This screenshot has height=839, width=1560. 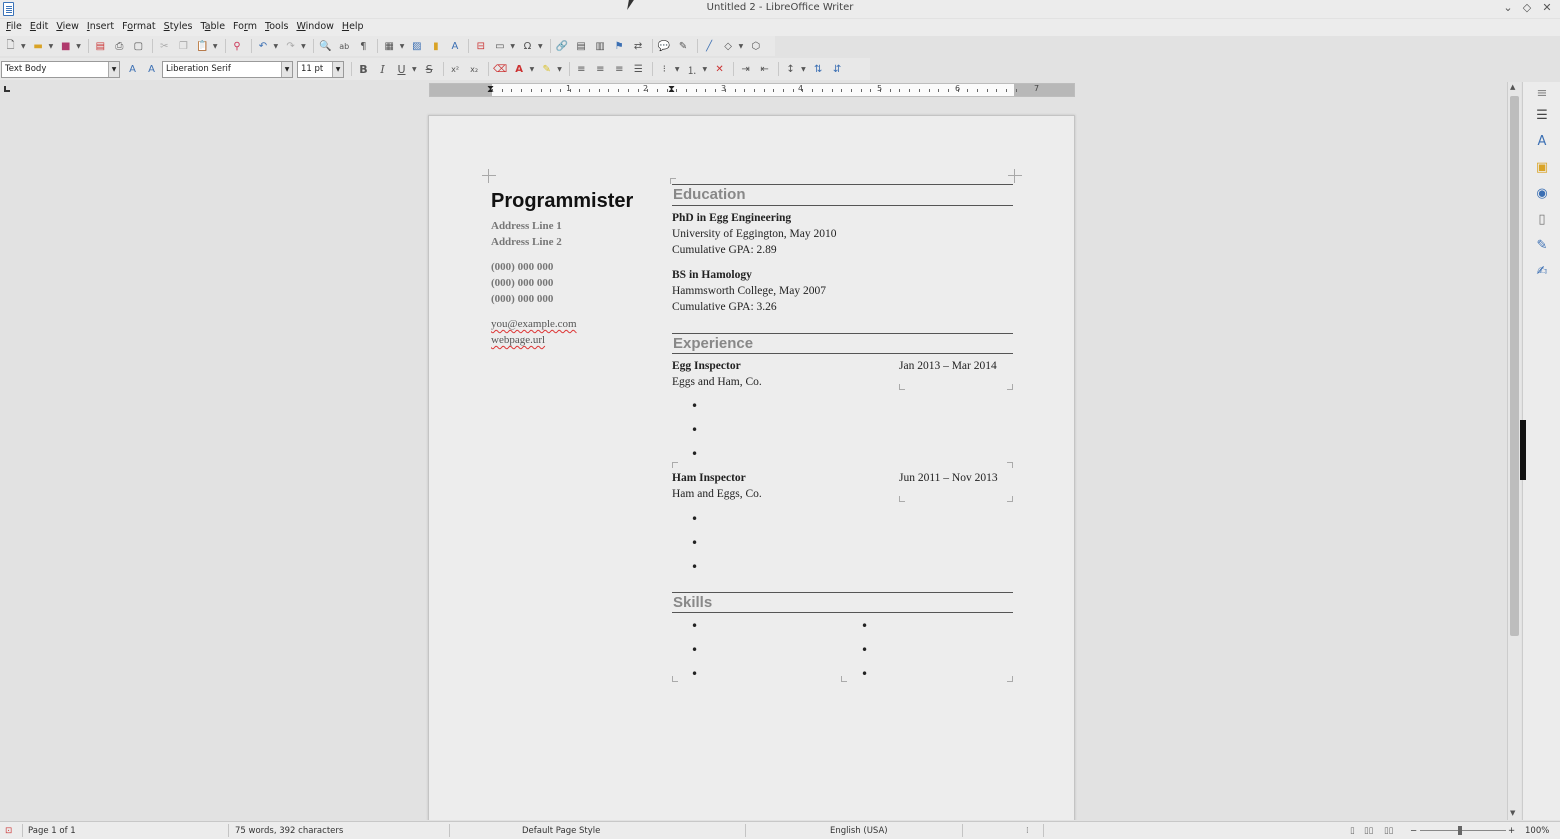 What do you see at coordinates (581, 69) in the screenshot?
I see `align-left-icon: ≡` at bounding box center [581, 69].